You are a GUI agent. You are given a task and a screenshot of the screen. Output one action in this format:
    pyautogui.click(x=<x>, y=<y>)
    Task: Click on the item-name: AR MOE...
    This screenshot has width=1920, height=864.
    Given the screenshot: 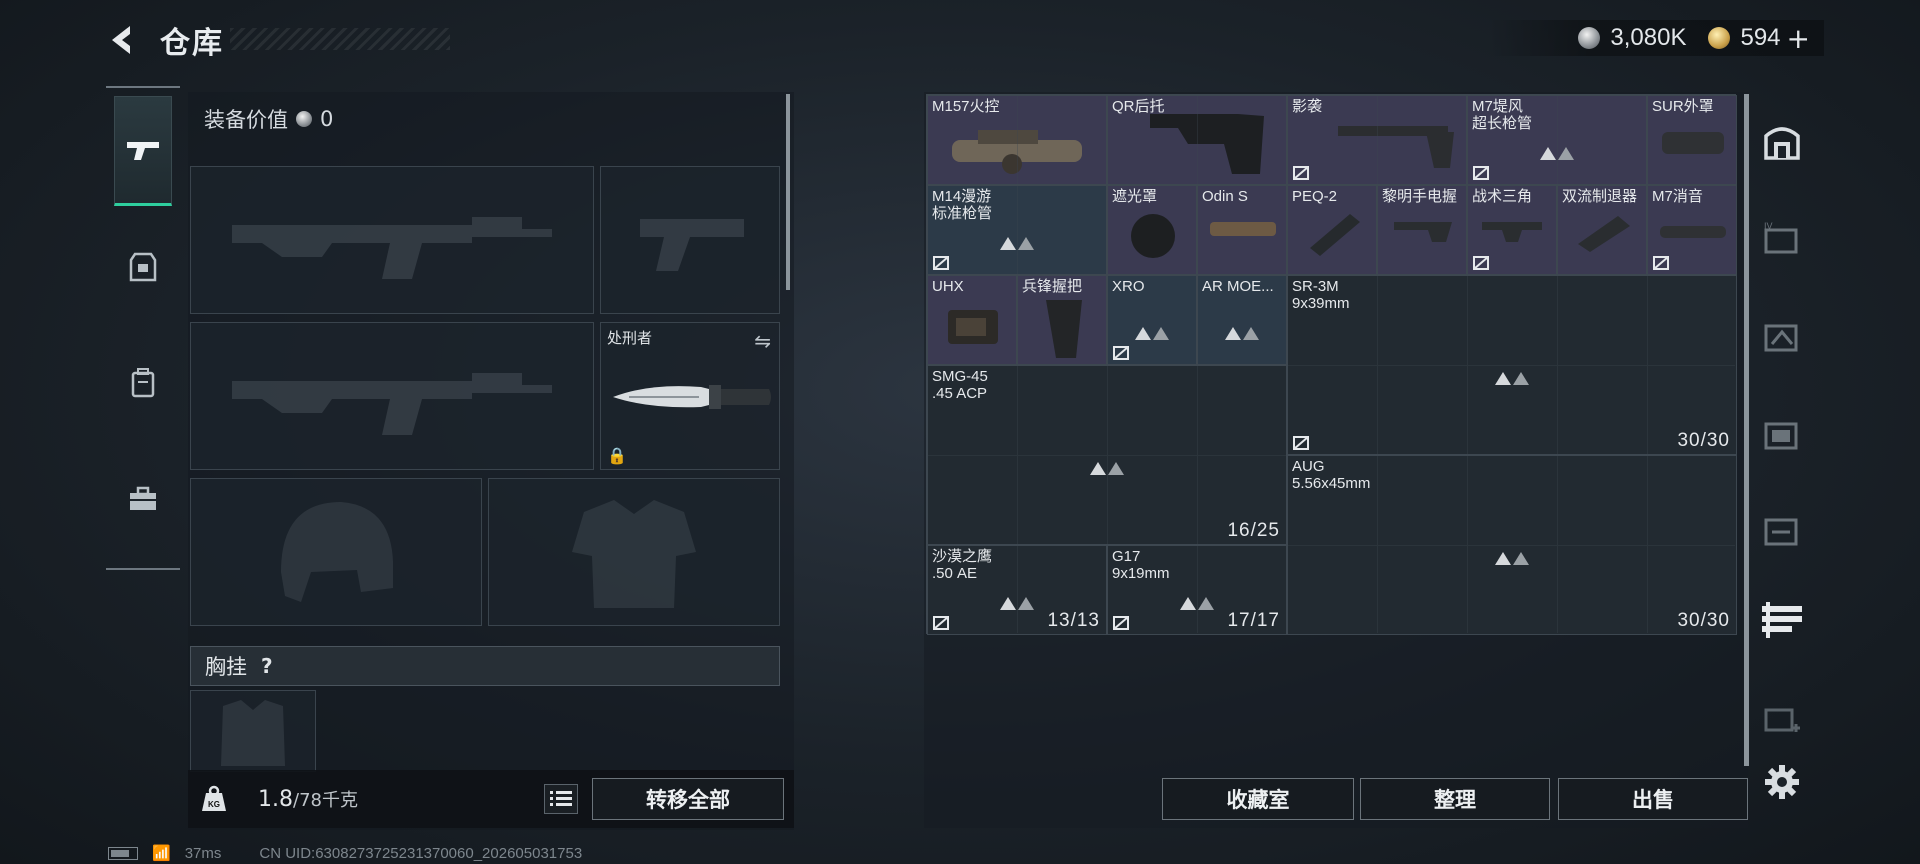 What is the action you would take?
    pyautogui.click(x=1238, y=286)
    